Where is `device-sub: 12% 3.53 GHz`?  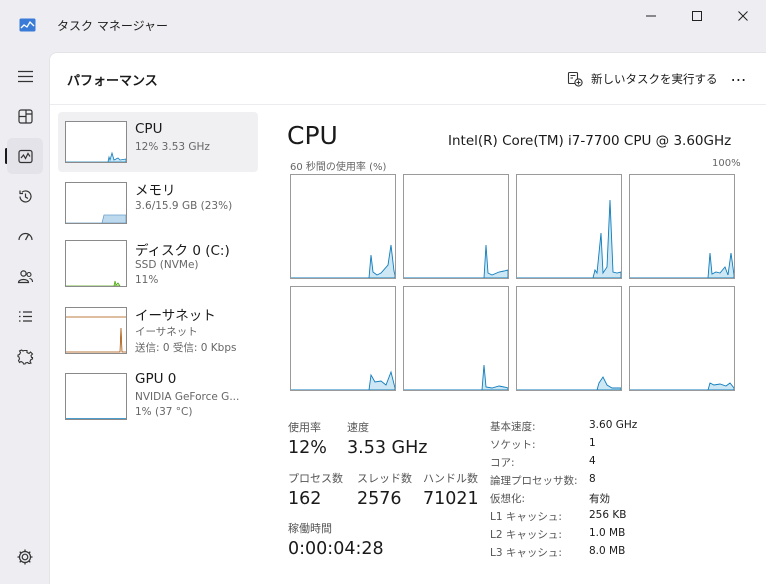
device-sub: 12% 3.53 GHz is located at coordinates (172, 147).